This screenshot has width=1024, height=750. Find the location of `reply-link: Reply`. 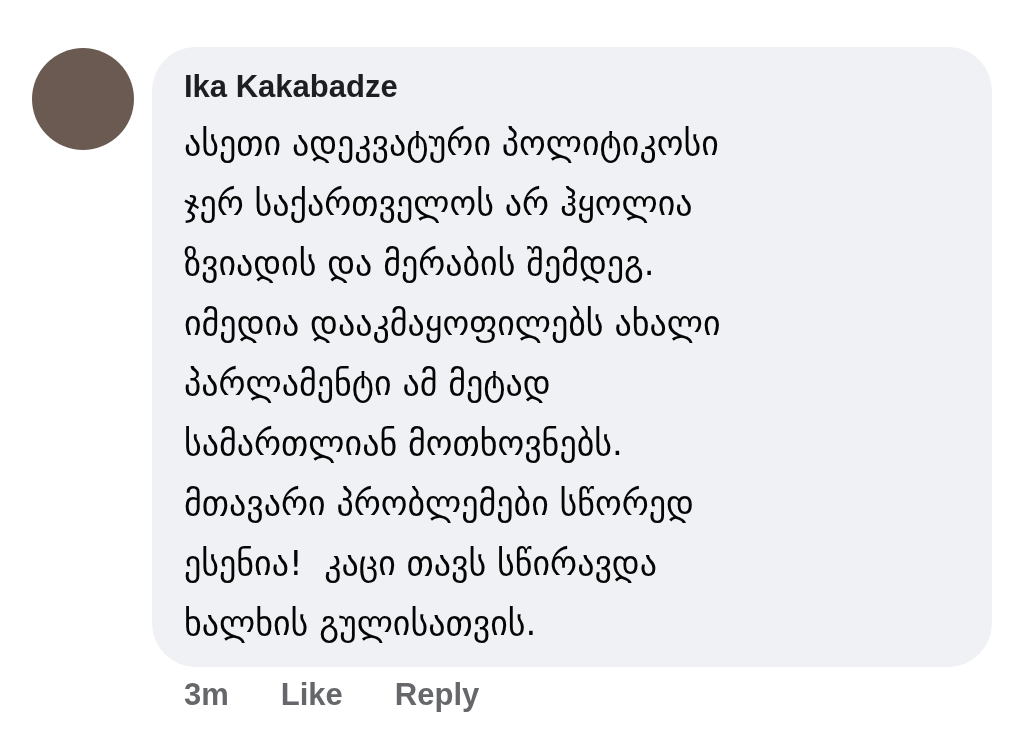

reply-link: Reply is located at coordinates (437, 695).